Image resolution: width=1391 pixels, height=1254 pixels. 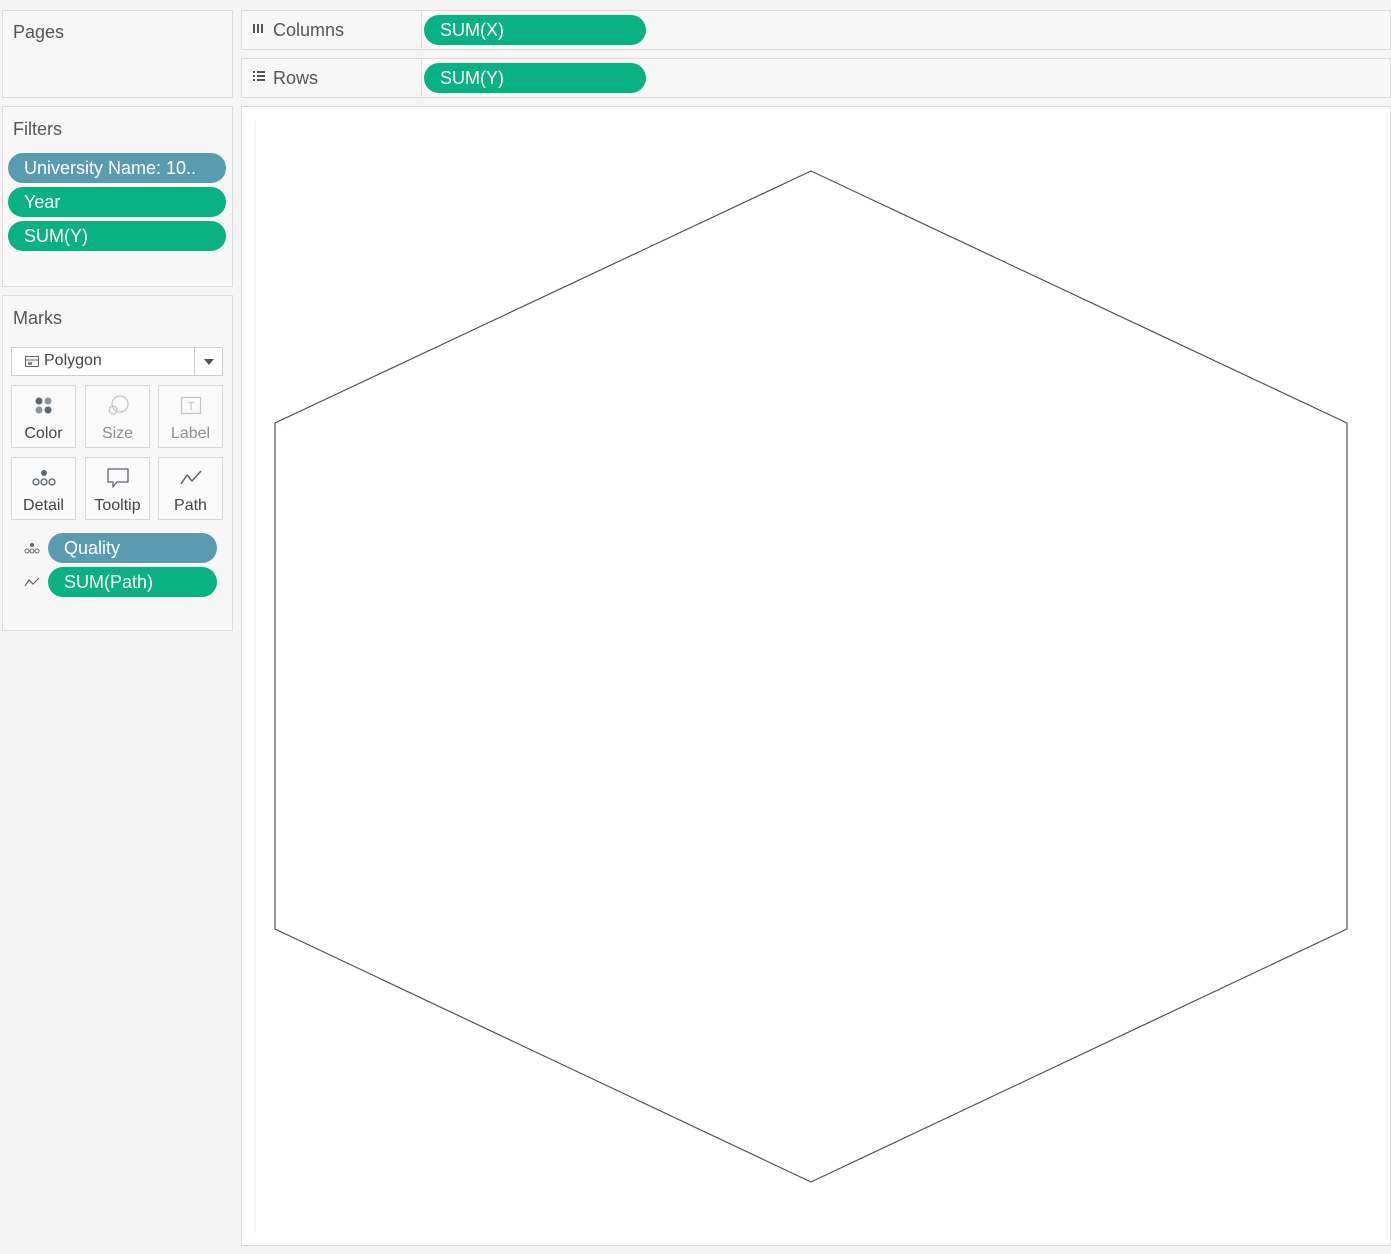 What do you see at coordinates (190, 433) in the screenshot?
I see `label-card-label: Label` at bounding box center [190, 433].